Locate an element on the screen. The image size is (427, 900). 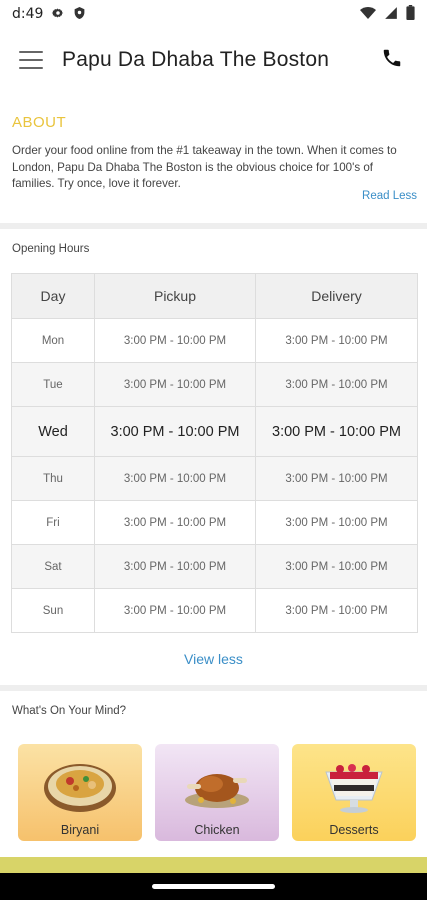
column-header-delivery: Delivery is located at coordinates (336, 296).